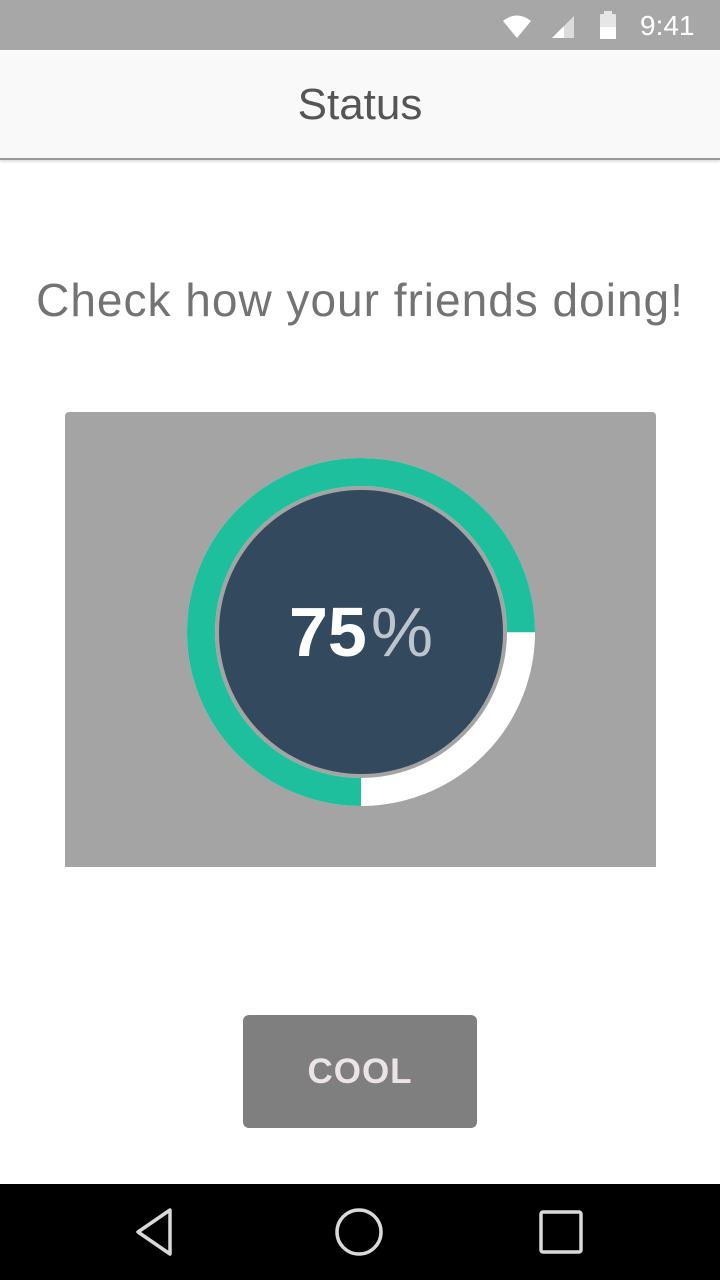 Image resolution: width=720 pixels, height=1280 pixels. What do you see at coordinates (561, 1232) in the screenshot?
I see `recents-icon` at bounding box center [561, 1232].